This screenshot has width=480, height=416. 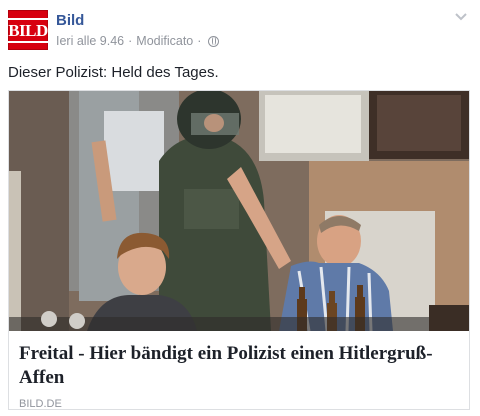 I want to click on edited-label: Modificato, so click(x=164, y=41).